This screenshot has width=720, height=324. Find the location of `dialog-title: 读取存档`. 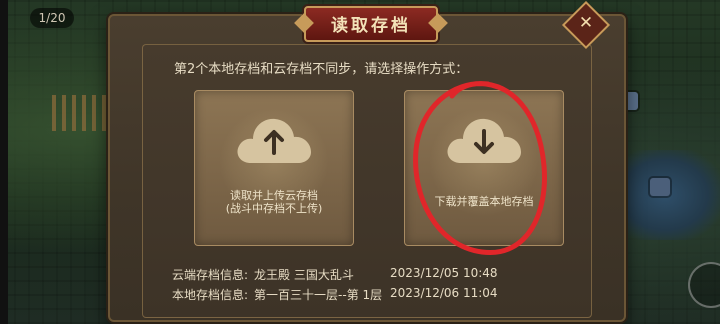

dialog-title: 读取存档 is located at coordinates (371, 26).